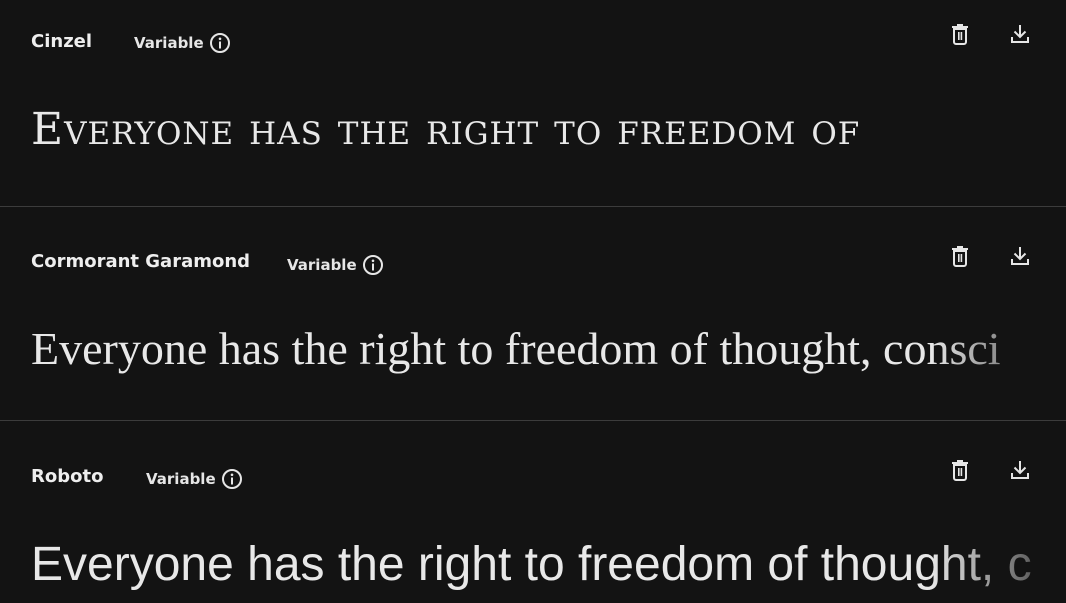  What do you see at coordinates (67, 476) in the screenshot?
I see `font-name: Roboto` at bounding box center [67, 476].